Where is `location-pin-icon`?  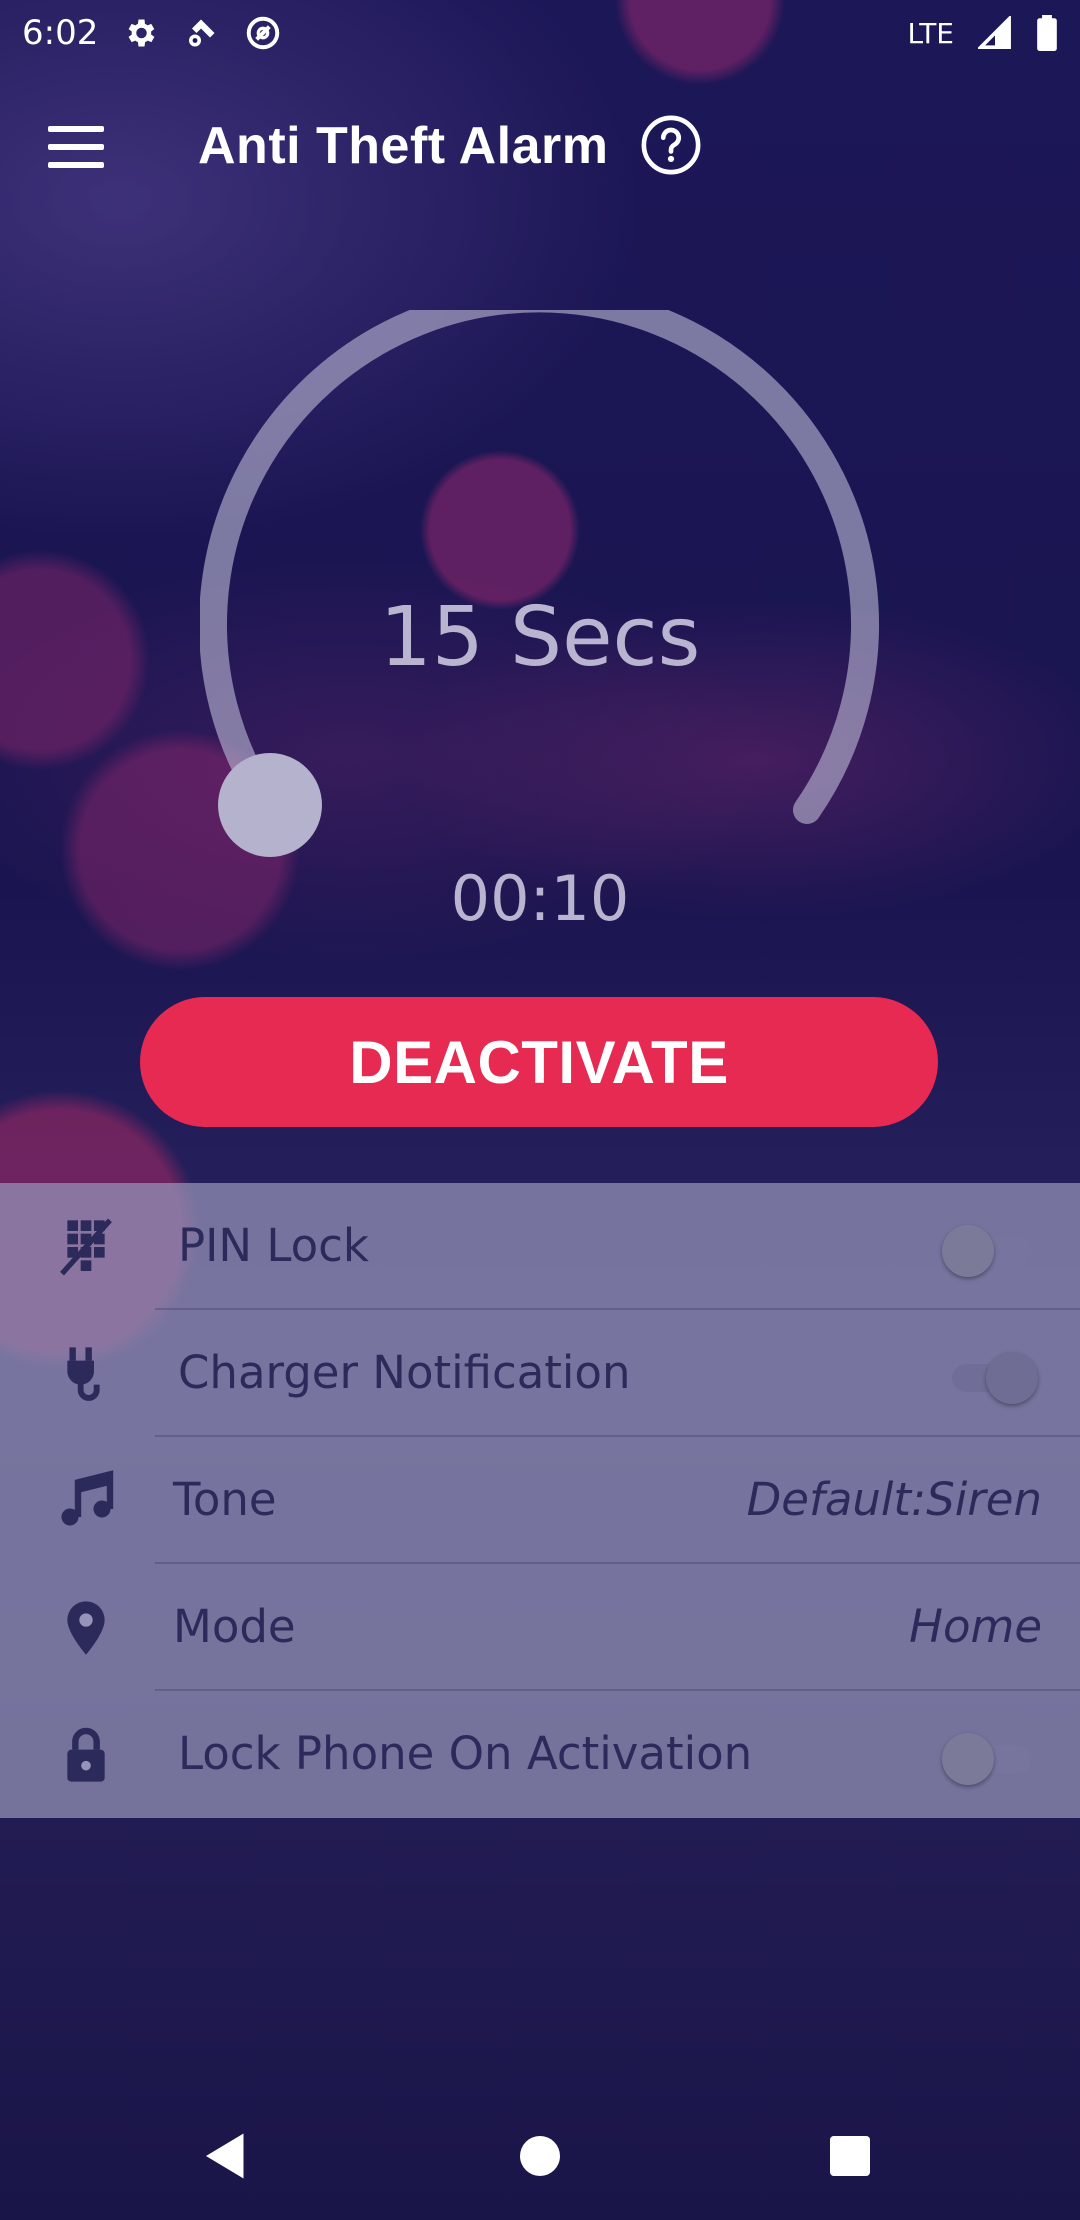 location-pin-icon is located at coordinates (86, 1628).